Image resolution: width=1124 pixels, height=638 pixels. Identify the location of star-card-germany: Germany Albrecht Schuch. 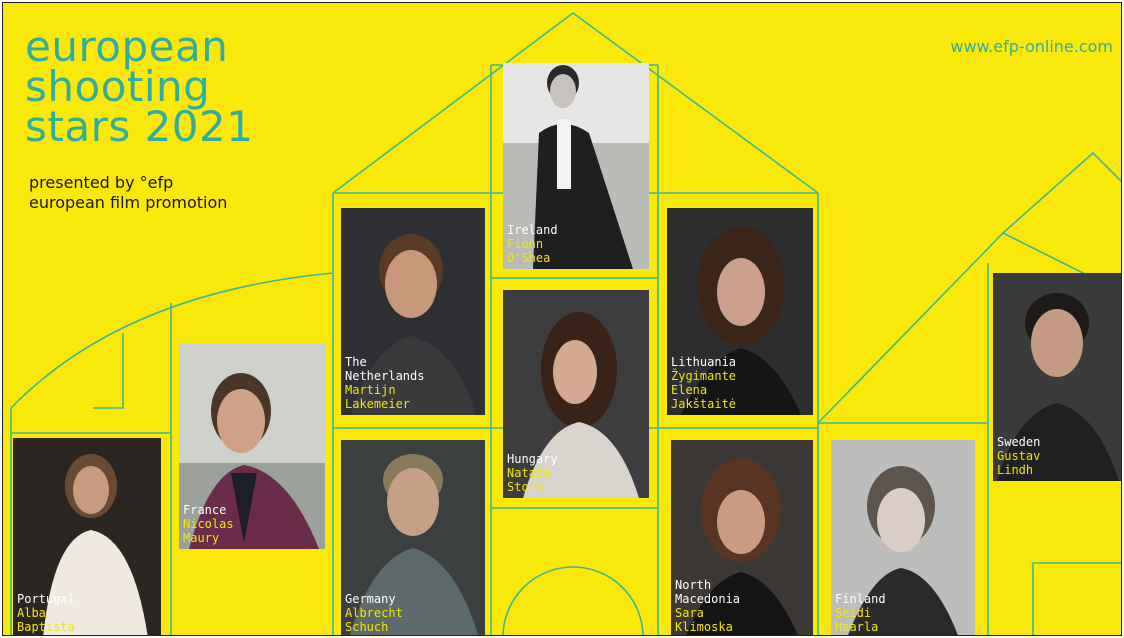
(413, 537).